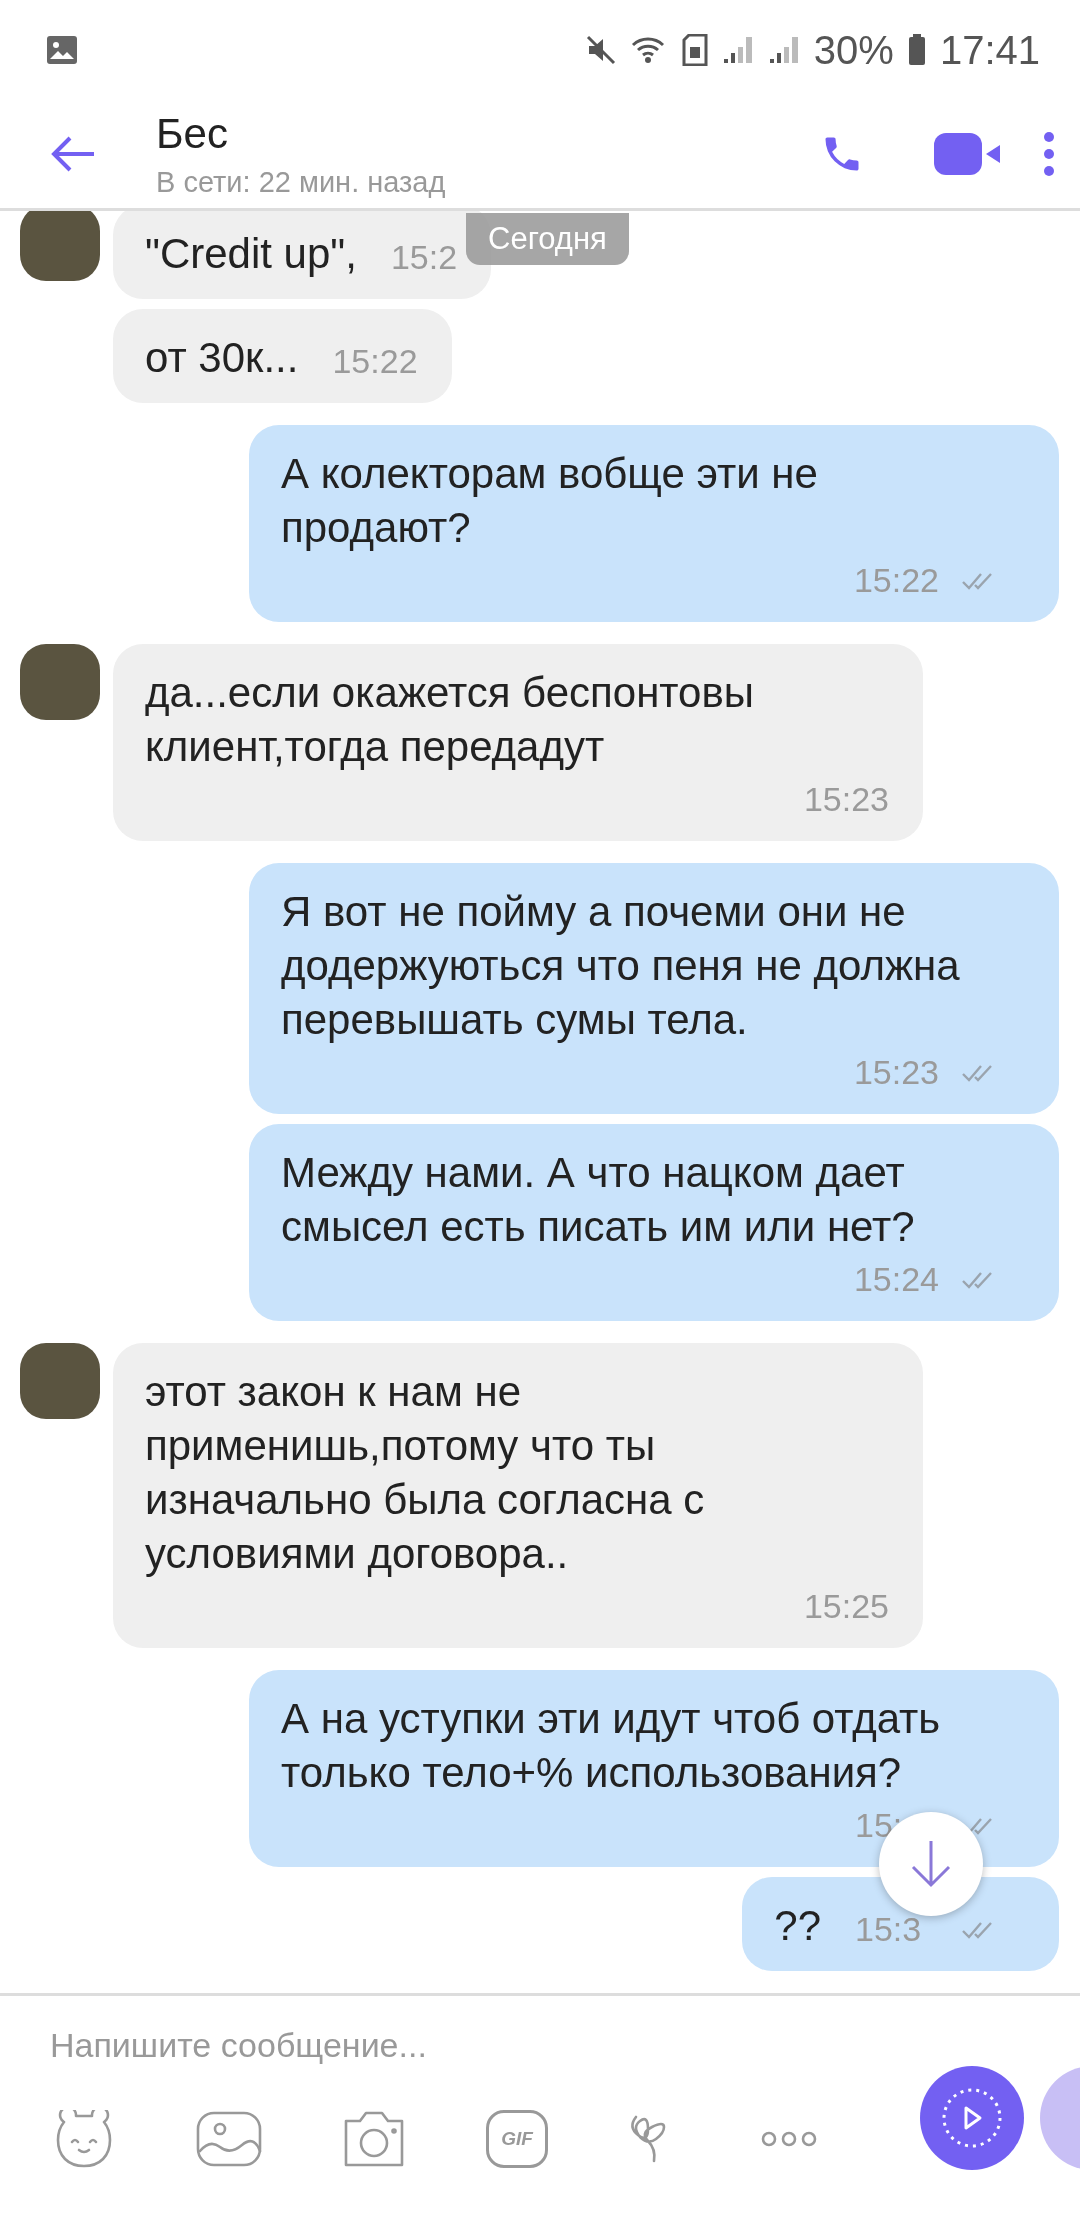 The image size is (1080, 2220). Describe the element at coordinates (450, 720) in the screenshot. I see `message-text: да...если окажется беспонтовы клиент,тогда передадут` at that location.